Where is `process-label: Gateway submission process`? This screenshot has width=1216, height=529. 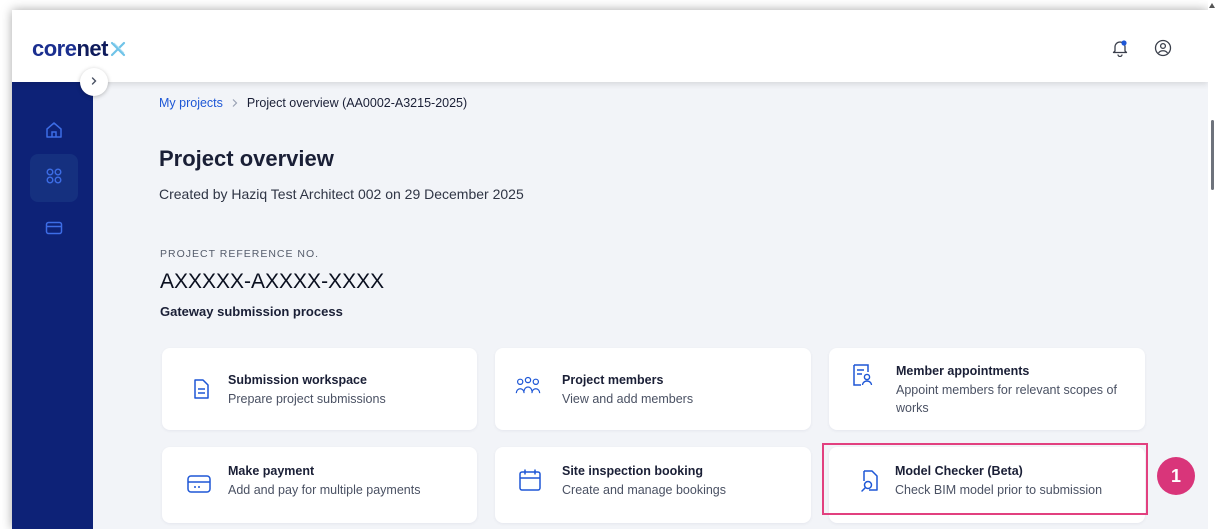 process-label: Gateway submission process is located at coordinates (251, 311).